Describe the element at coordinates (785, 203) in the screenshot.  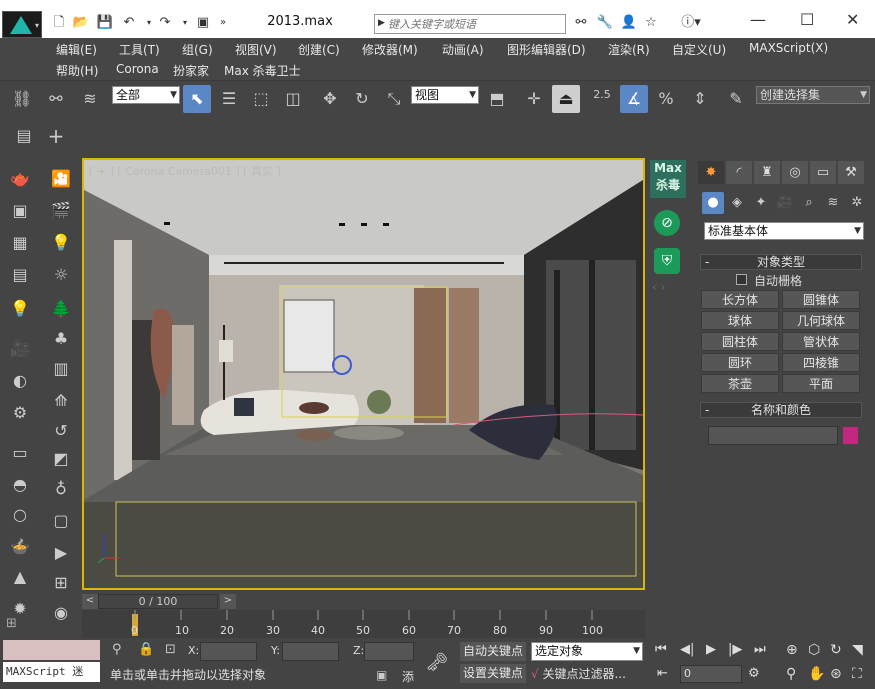
I see `cameras-icon: 🎥` at that location.